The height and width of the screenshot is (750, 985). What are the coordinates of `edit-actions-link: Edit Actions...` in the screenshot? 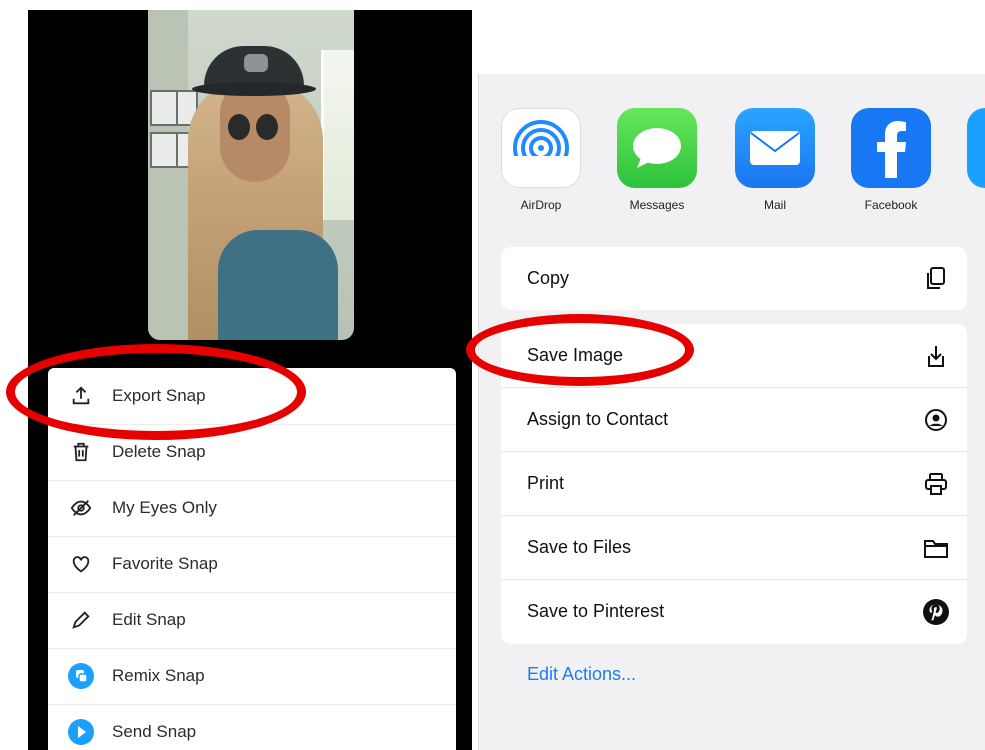 It's located at (581, 674).